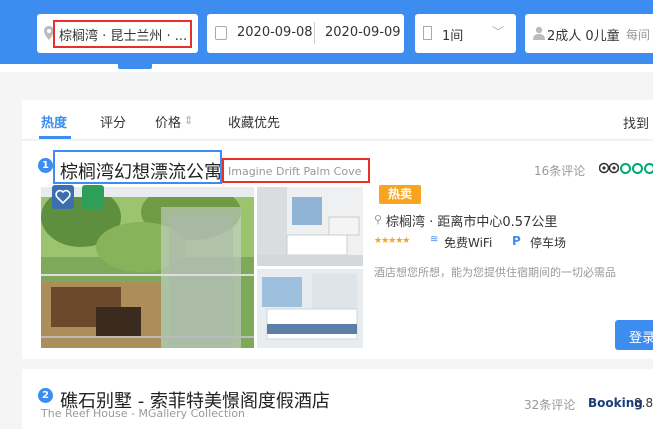 The image size is (653, 429). What do you see at coordinates (168, 121) in the screenshot?
I see `sort-price: 价格` at bounding box center [168, 121].